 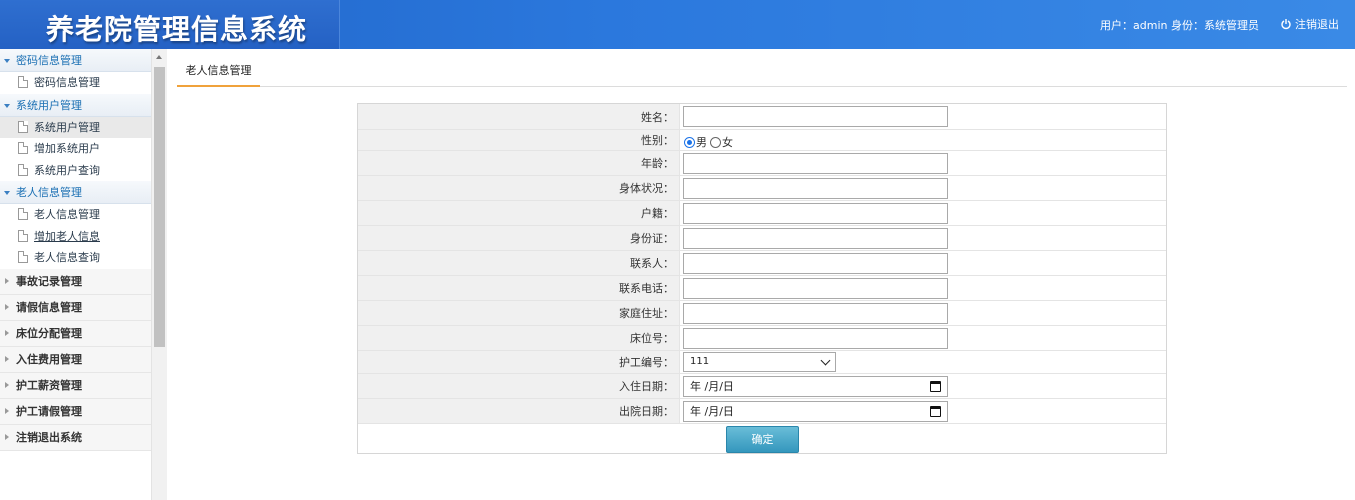 I want to click on idcard-input, so click(x=815, y=238).